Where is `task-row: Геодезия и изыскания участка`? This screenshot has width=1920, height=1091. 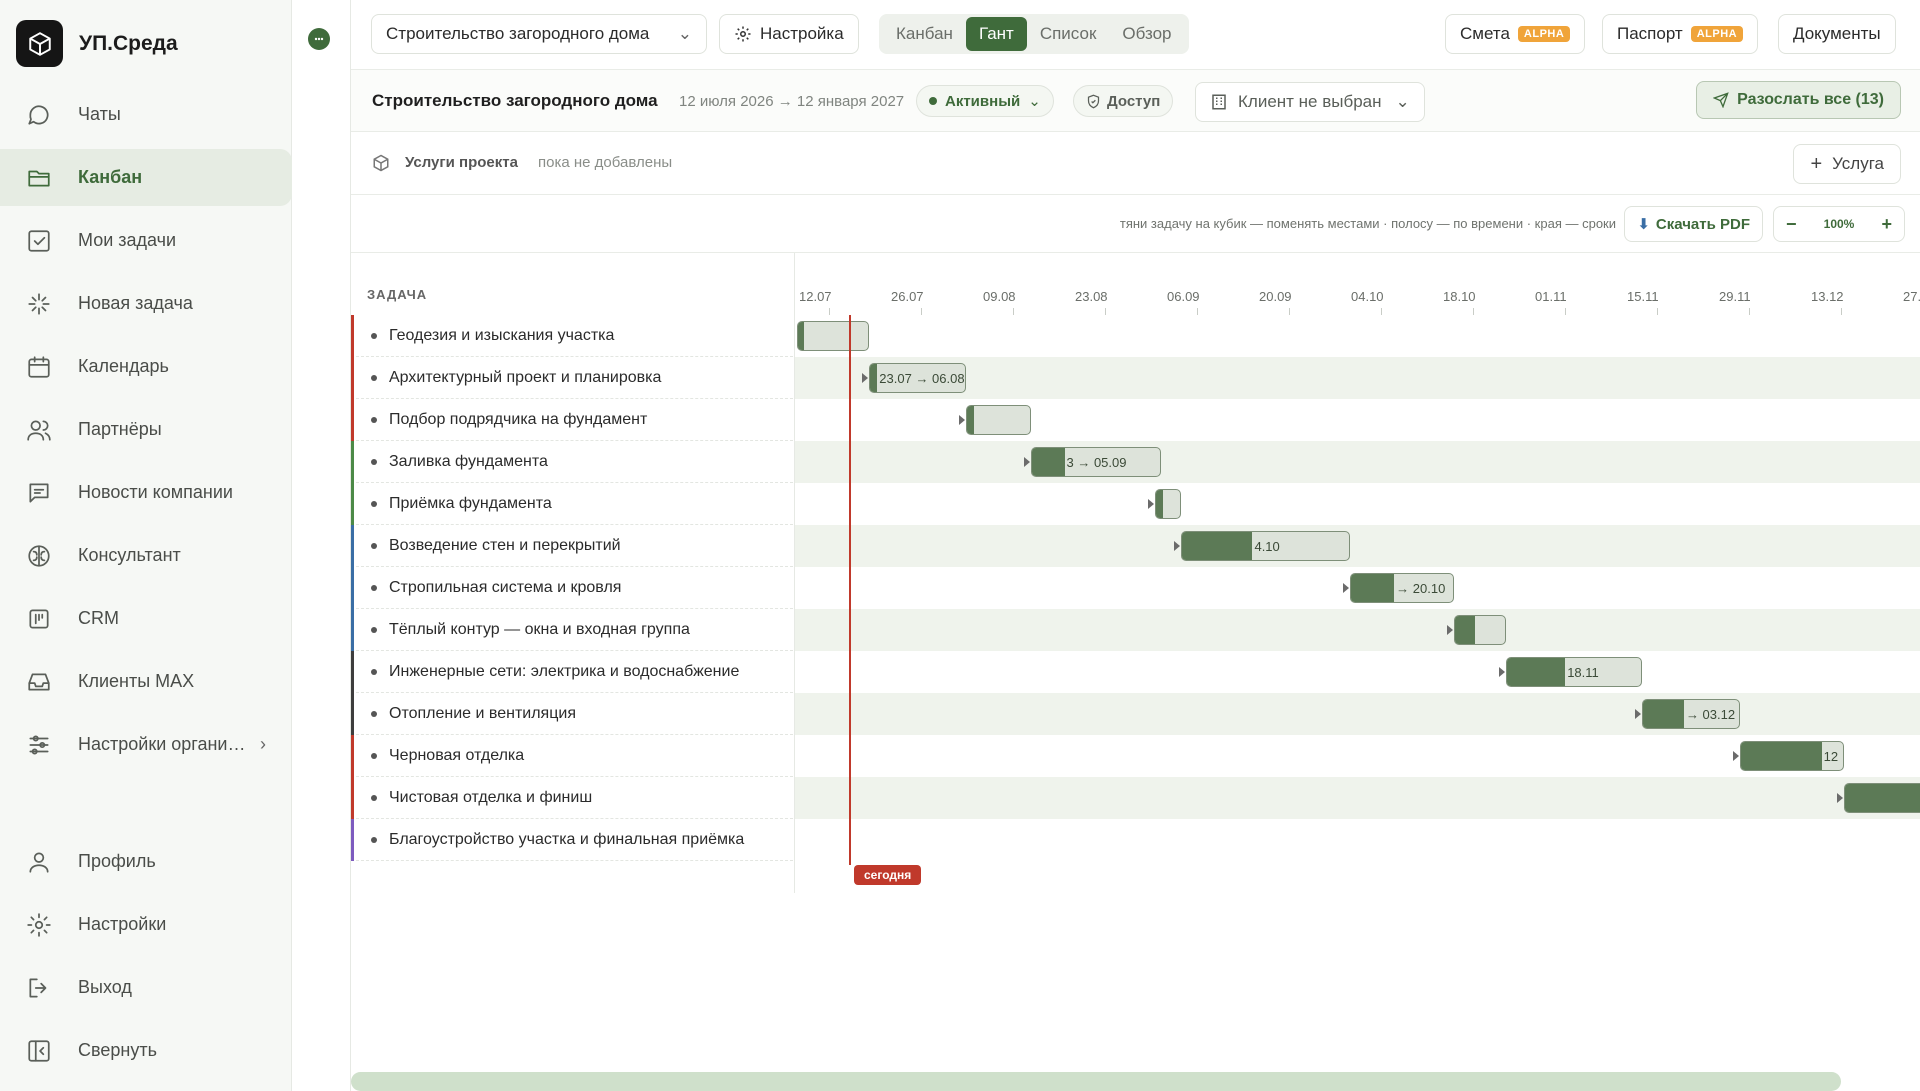
task-row: Геодезия и изыскания участка is located at coordinates (572, 336).